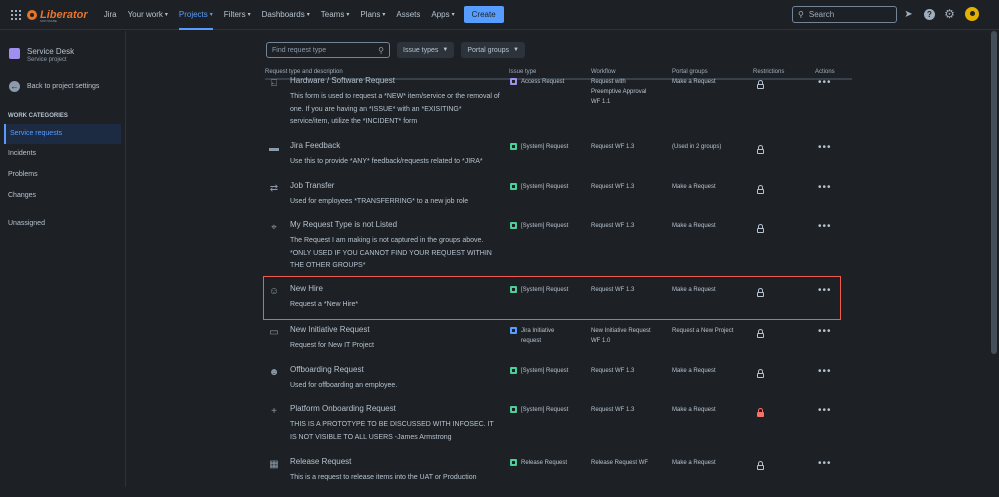  What do you see at coordinates (344, 385) in the screenshot?
I see `request-type-description: Used for offboarding an employee.` at bounding box center [344, 385].